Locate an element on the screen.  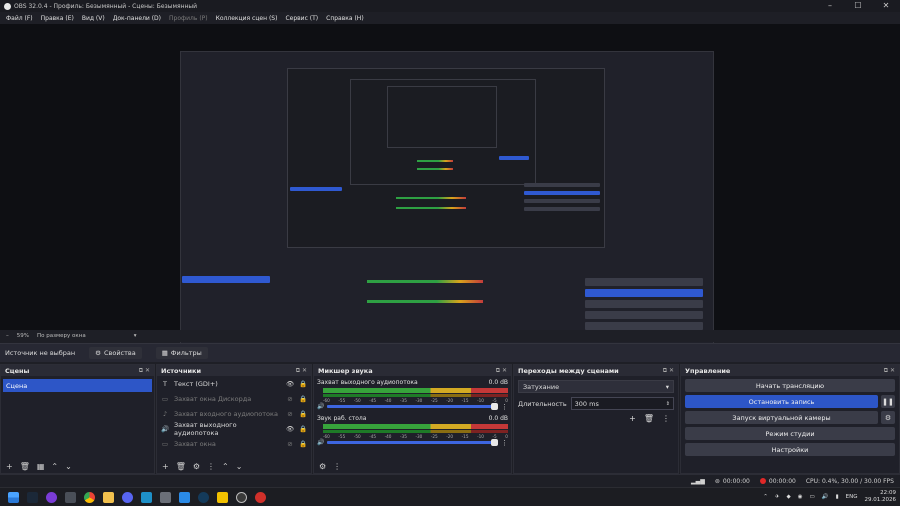
menu-view: Вид (V) is located at coordinates (93, 18).